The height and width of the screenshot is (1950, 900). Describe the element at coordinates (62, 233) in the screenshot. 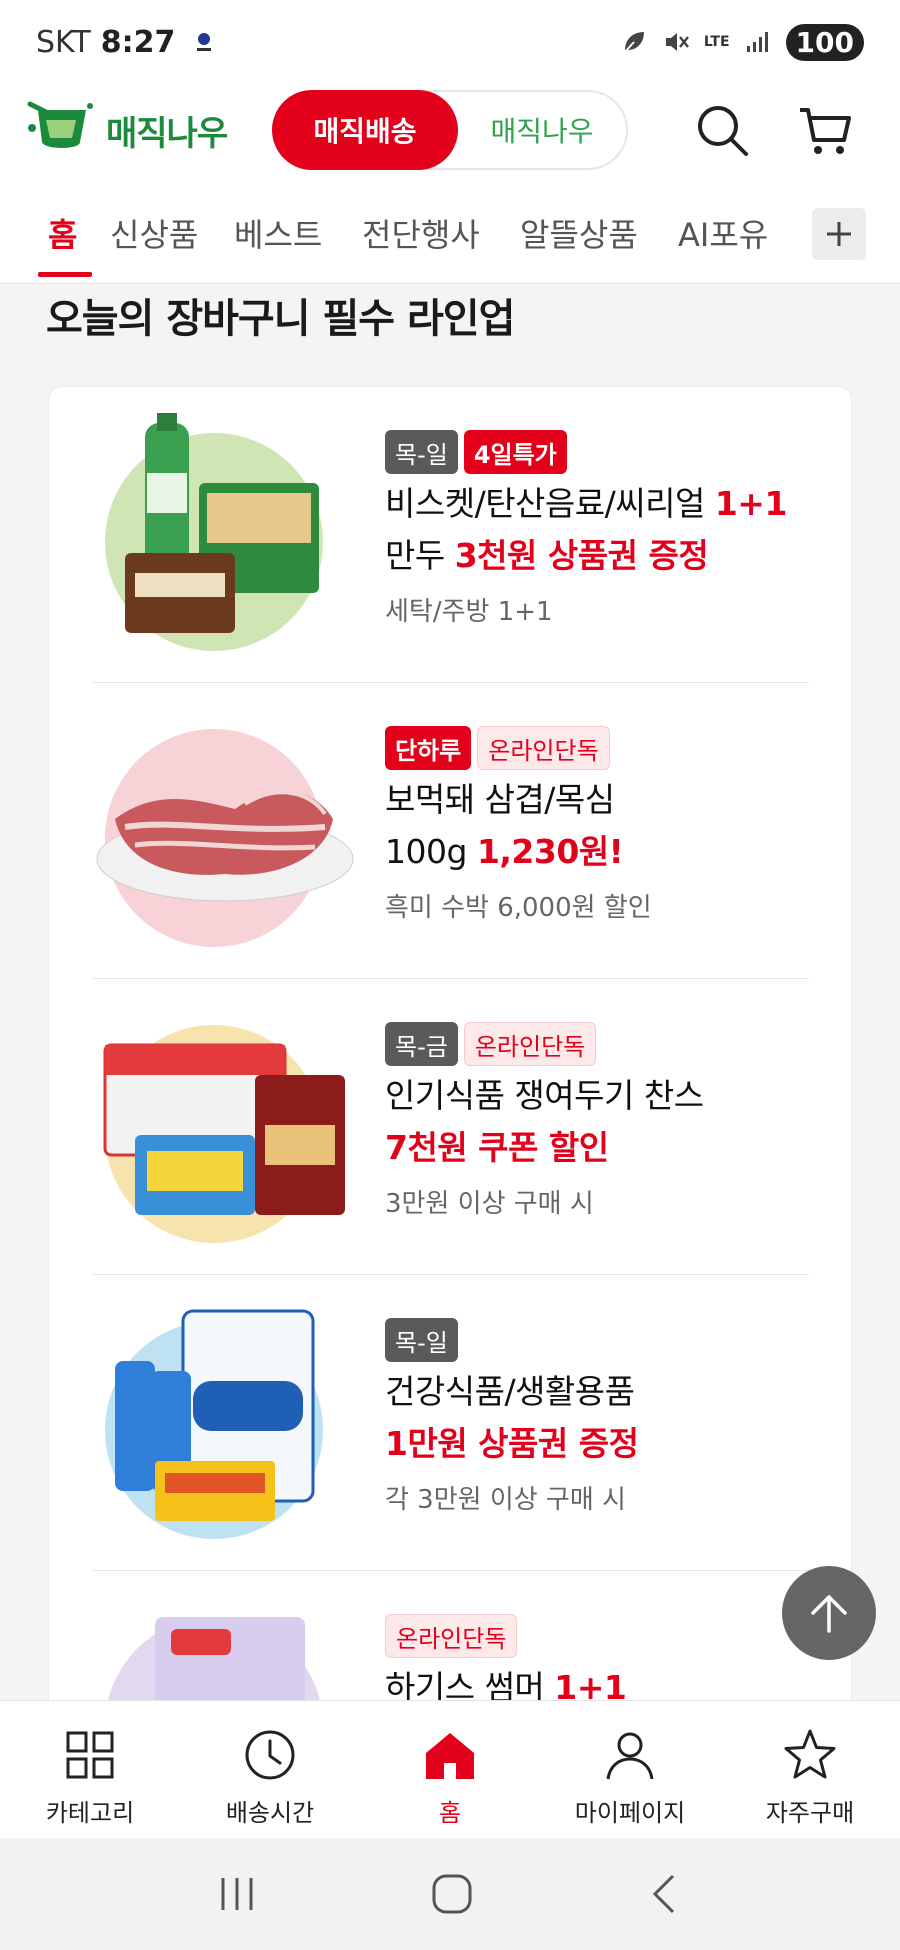

I see `tab-home: 홈` at that location.